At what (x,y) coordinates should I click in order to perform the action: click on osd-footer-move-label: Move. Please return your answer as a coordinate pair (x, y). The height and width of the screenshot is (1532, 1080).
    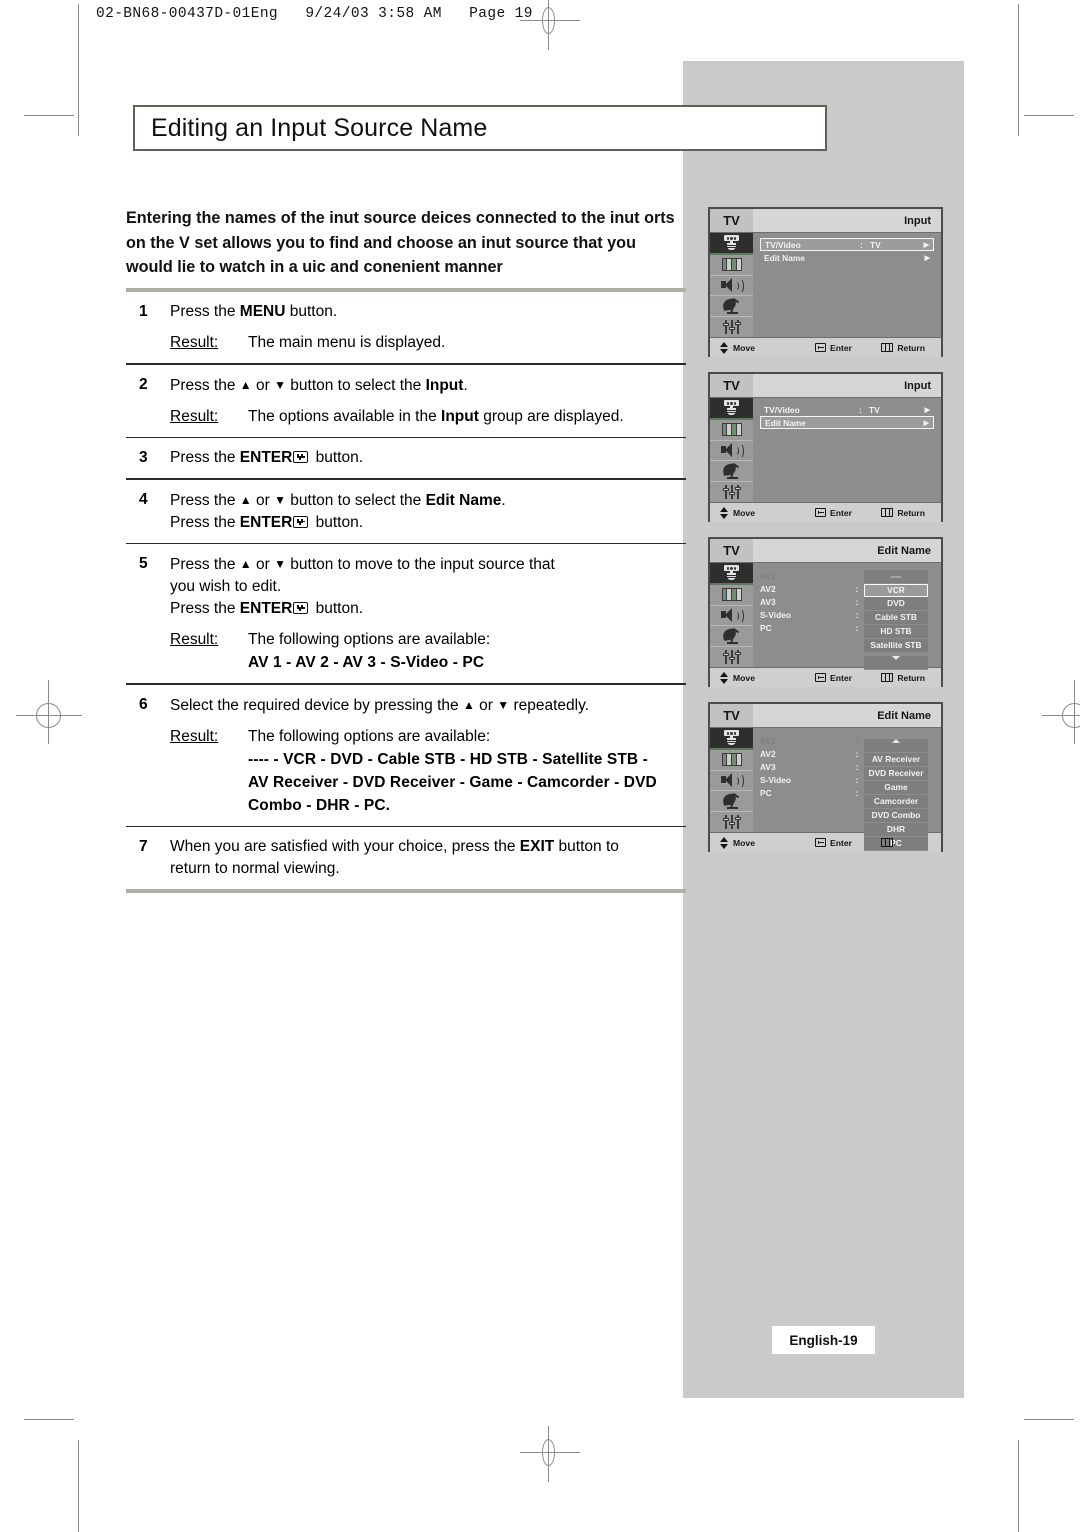
    Looking at the image, I should click on (744, 347).